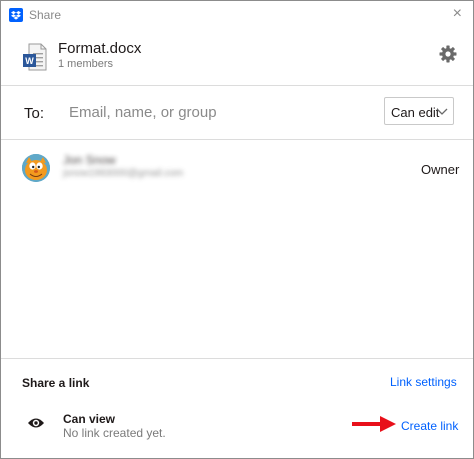 This screenshot has height=459, width=474. I want to click on recipient-input, so click(219, 112).